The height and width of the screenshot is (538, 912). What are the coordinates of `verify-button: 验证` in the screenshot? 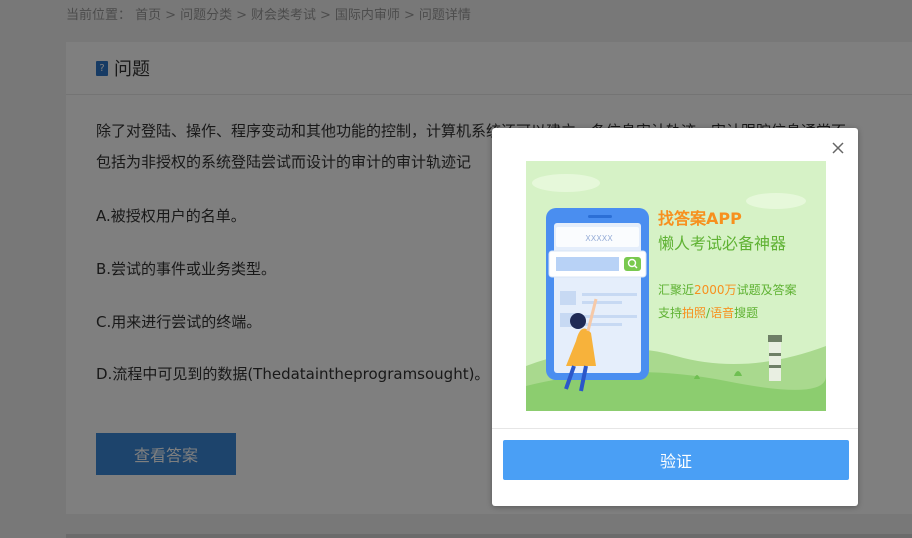 It's located at (676, 460).